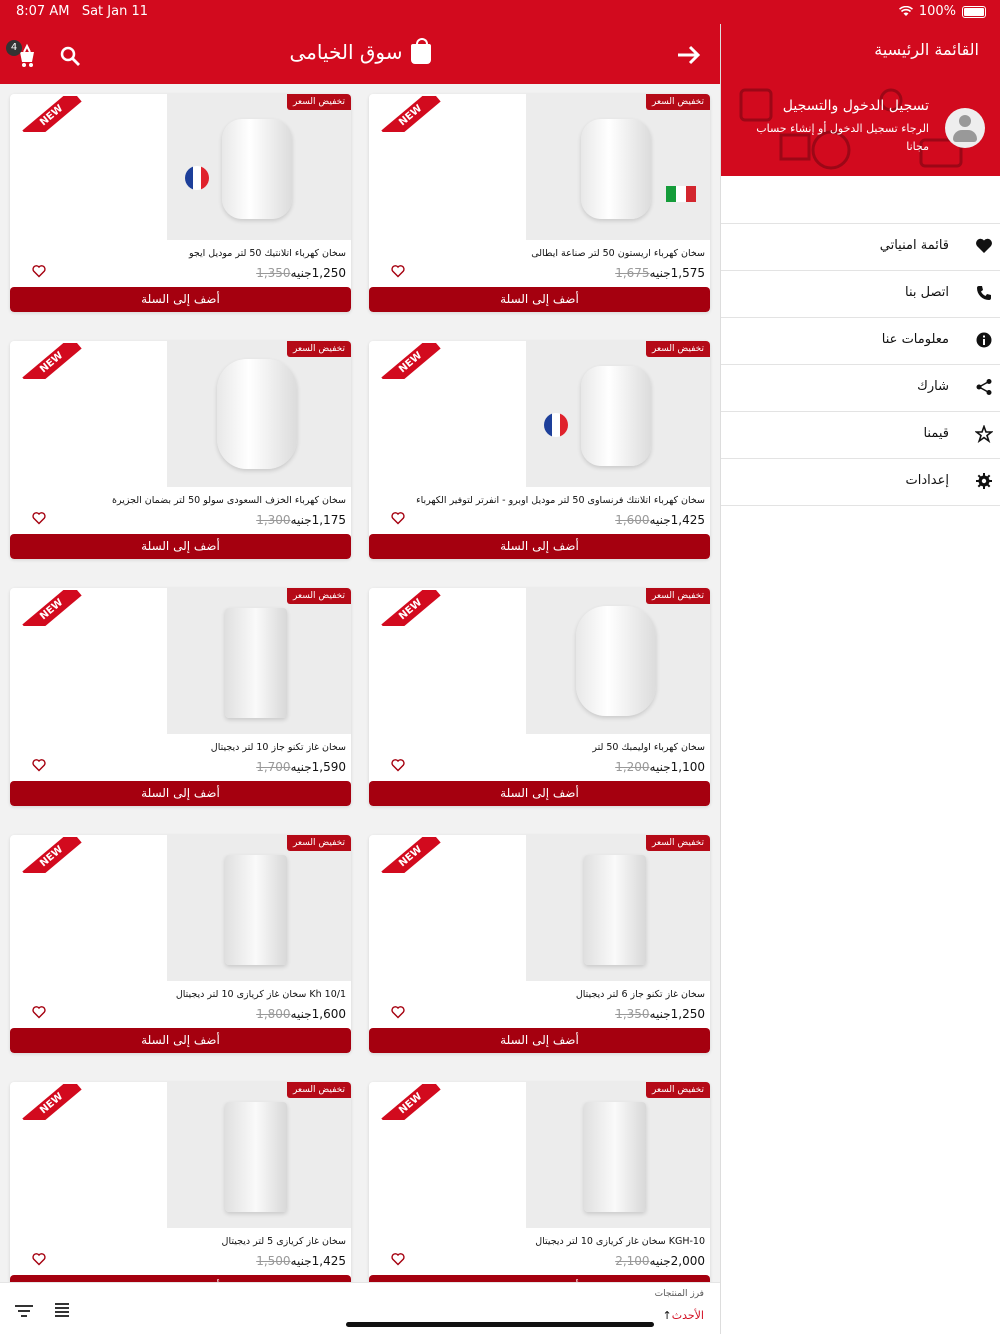 The width and height of the screenshot is (1000, 1334). I want to click on product-name: سخان غاز كريازى 5 لتر ديجيتال, so click(284, 1241).